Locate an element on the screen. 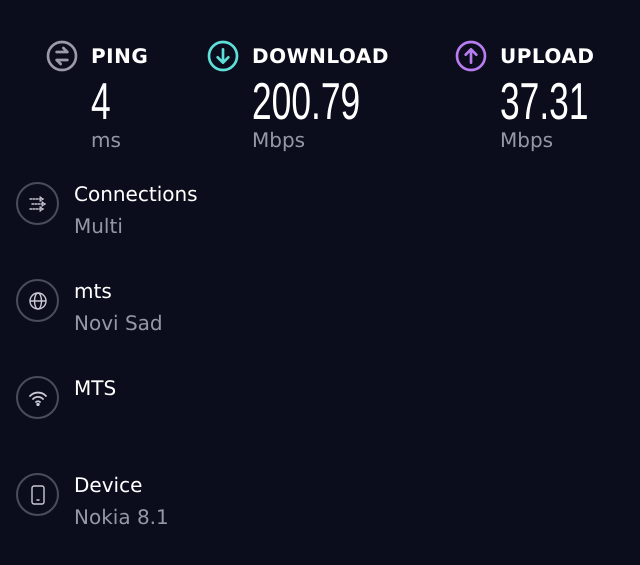 The image size is (640, 565). globe-icon is located at coordinates (38, 300).